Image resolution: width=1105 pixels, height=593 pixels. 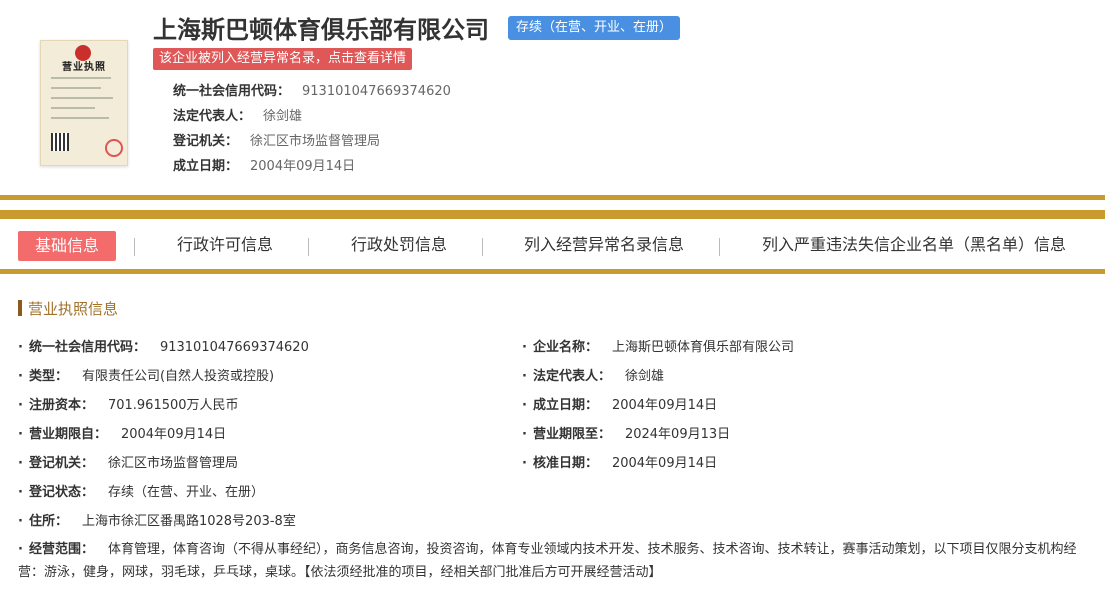 I want to click on tab-admin-penalty: 行政处罚信息, so click(x=399, y=247).